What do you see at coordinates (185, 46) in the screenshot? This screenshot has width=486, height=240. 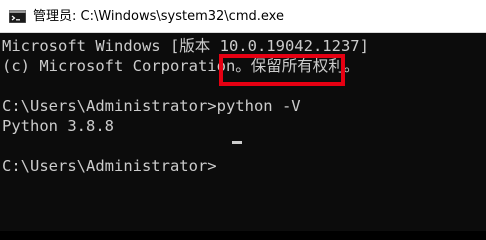 I see `console-line: Microsoft Windows [版本 10.0.19042.1237]` at bounding box center [185, 46].